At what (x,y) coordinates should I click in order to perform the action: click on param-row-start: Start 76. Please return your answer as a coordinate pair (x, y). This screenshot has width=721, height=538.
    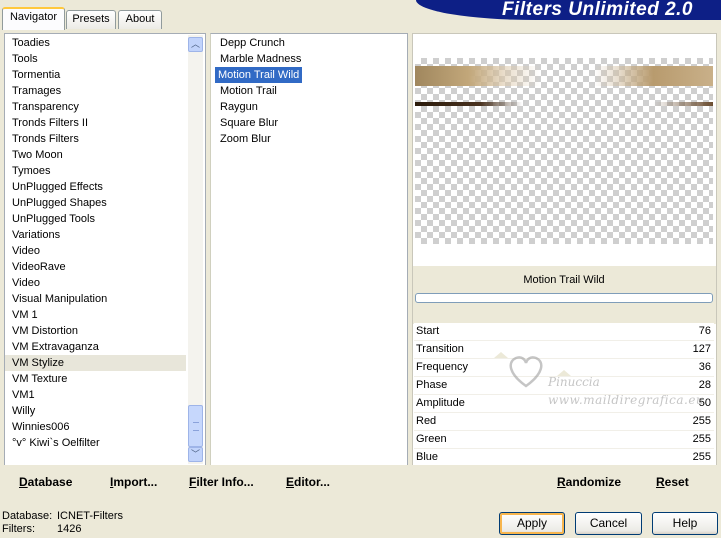
    Looking at the image, I should click on (564, 332).